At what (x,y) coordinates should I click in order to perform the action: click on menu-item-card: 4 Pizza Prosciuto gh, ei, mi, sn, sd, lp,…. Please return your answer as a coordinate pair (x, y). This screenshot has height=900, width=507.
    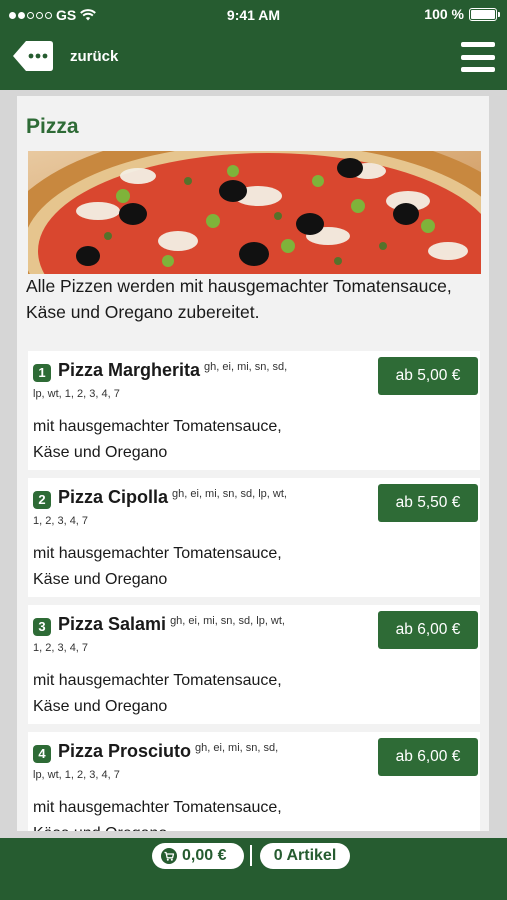
    Looking at the image, I should click on (254, 781).